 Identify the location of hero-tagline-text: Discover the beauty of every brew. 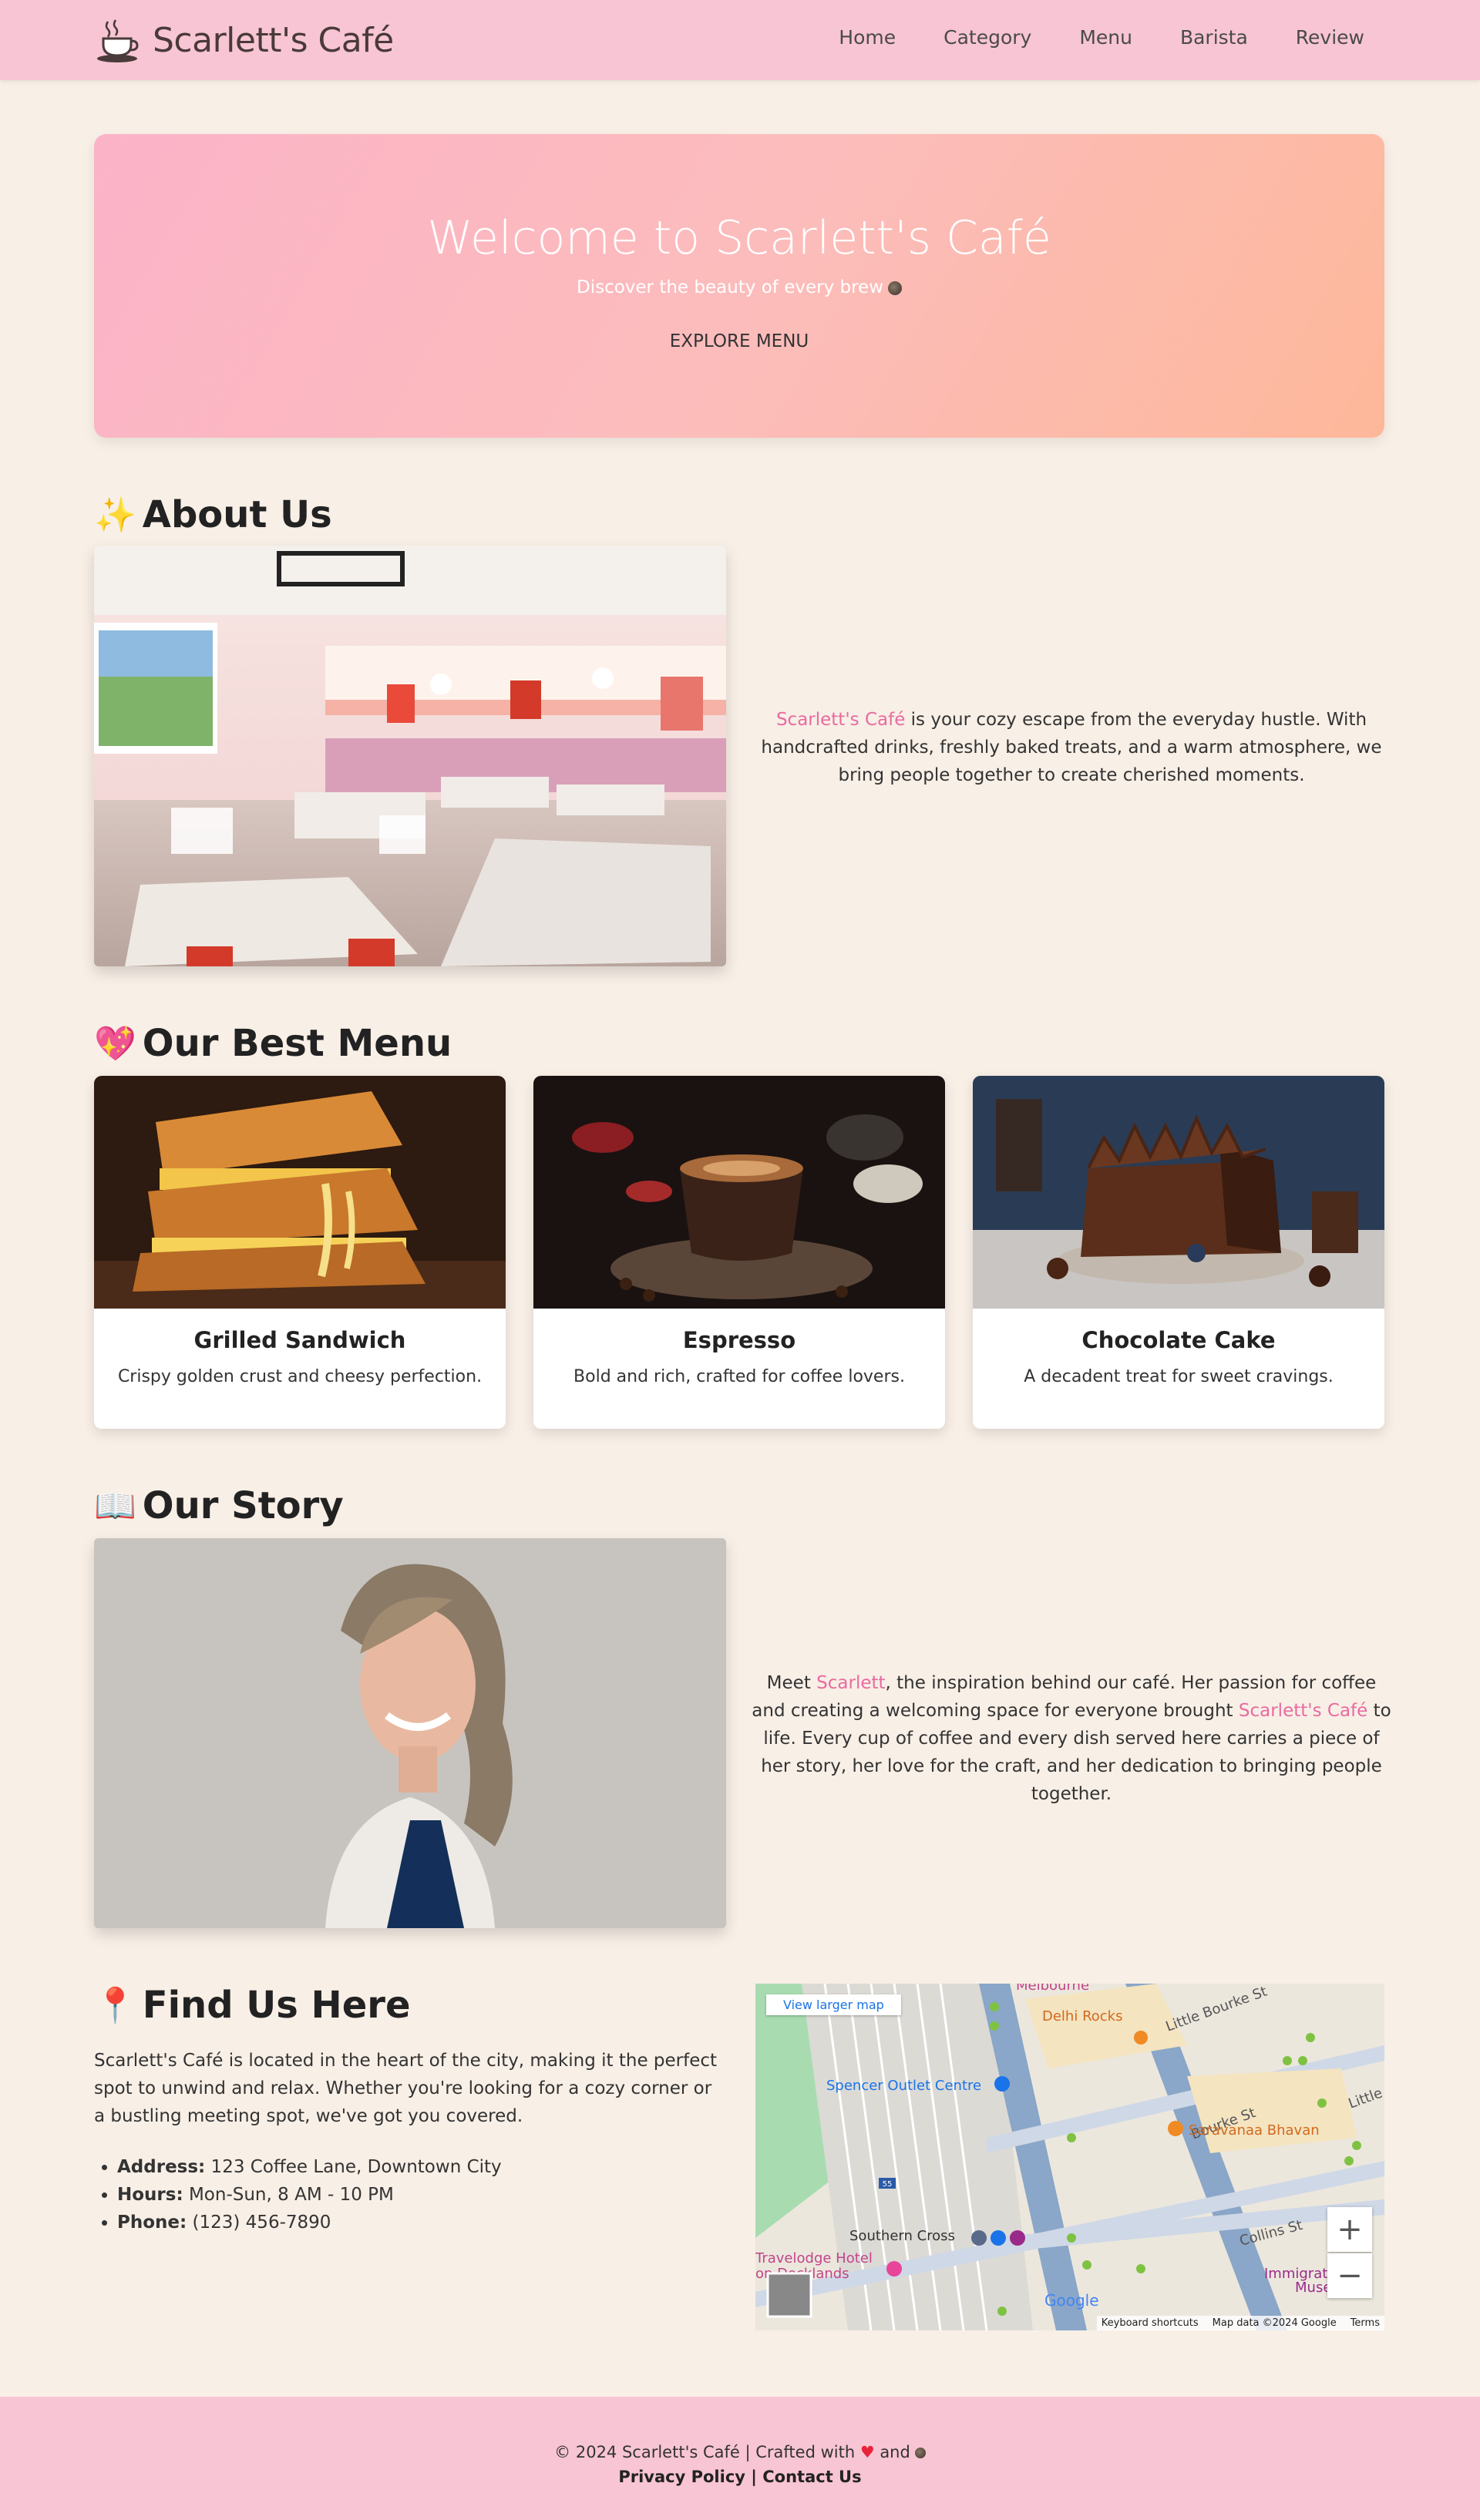
(730, 287).